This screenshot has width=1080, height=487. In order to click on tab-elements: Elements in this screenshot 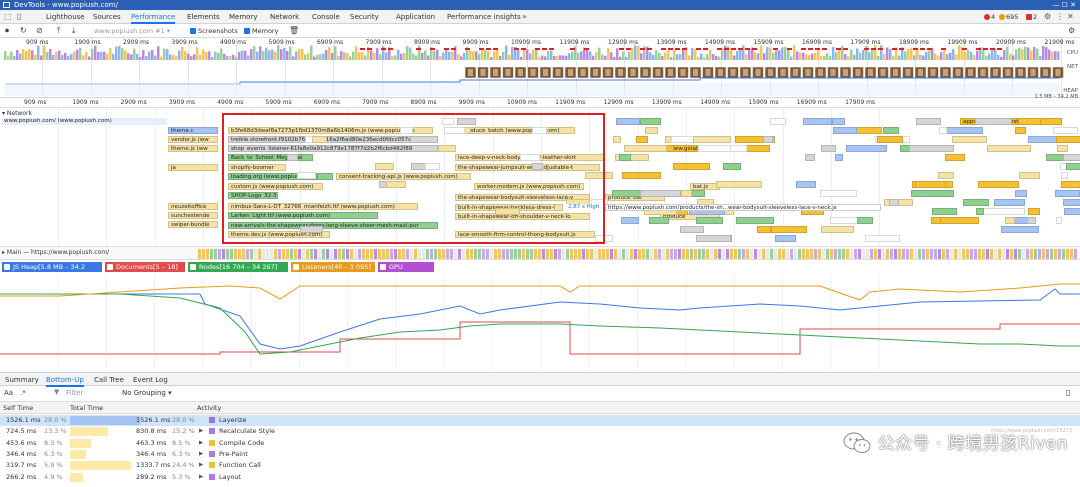, I will do `click(203, 17)`.